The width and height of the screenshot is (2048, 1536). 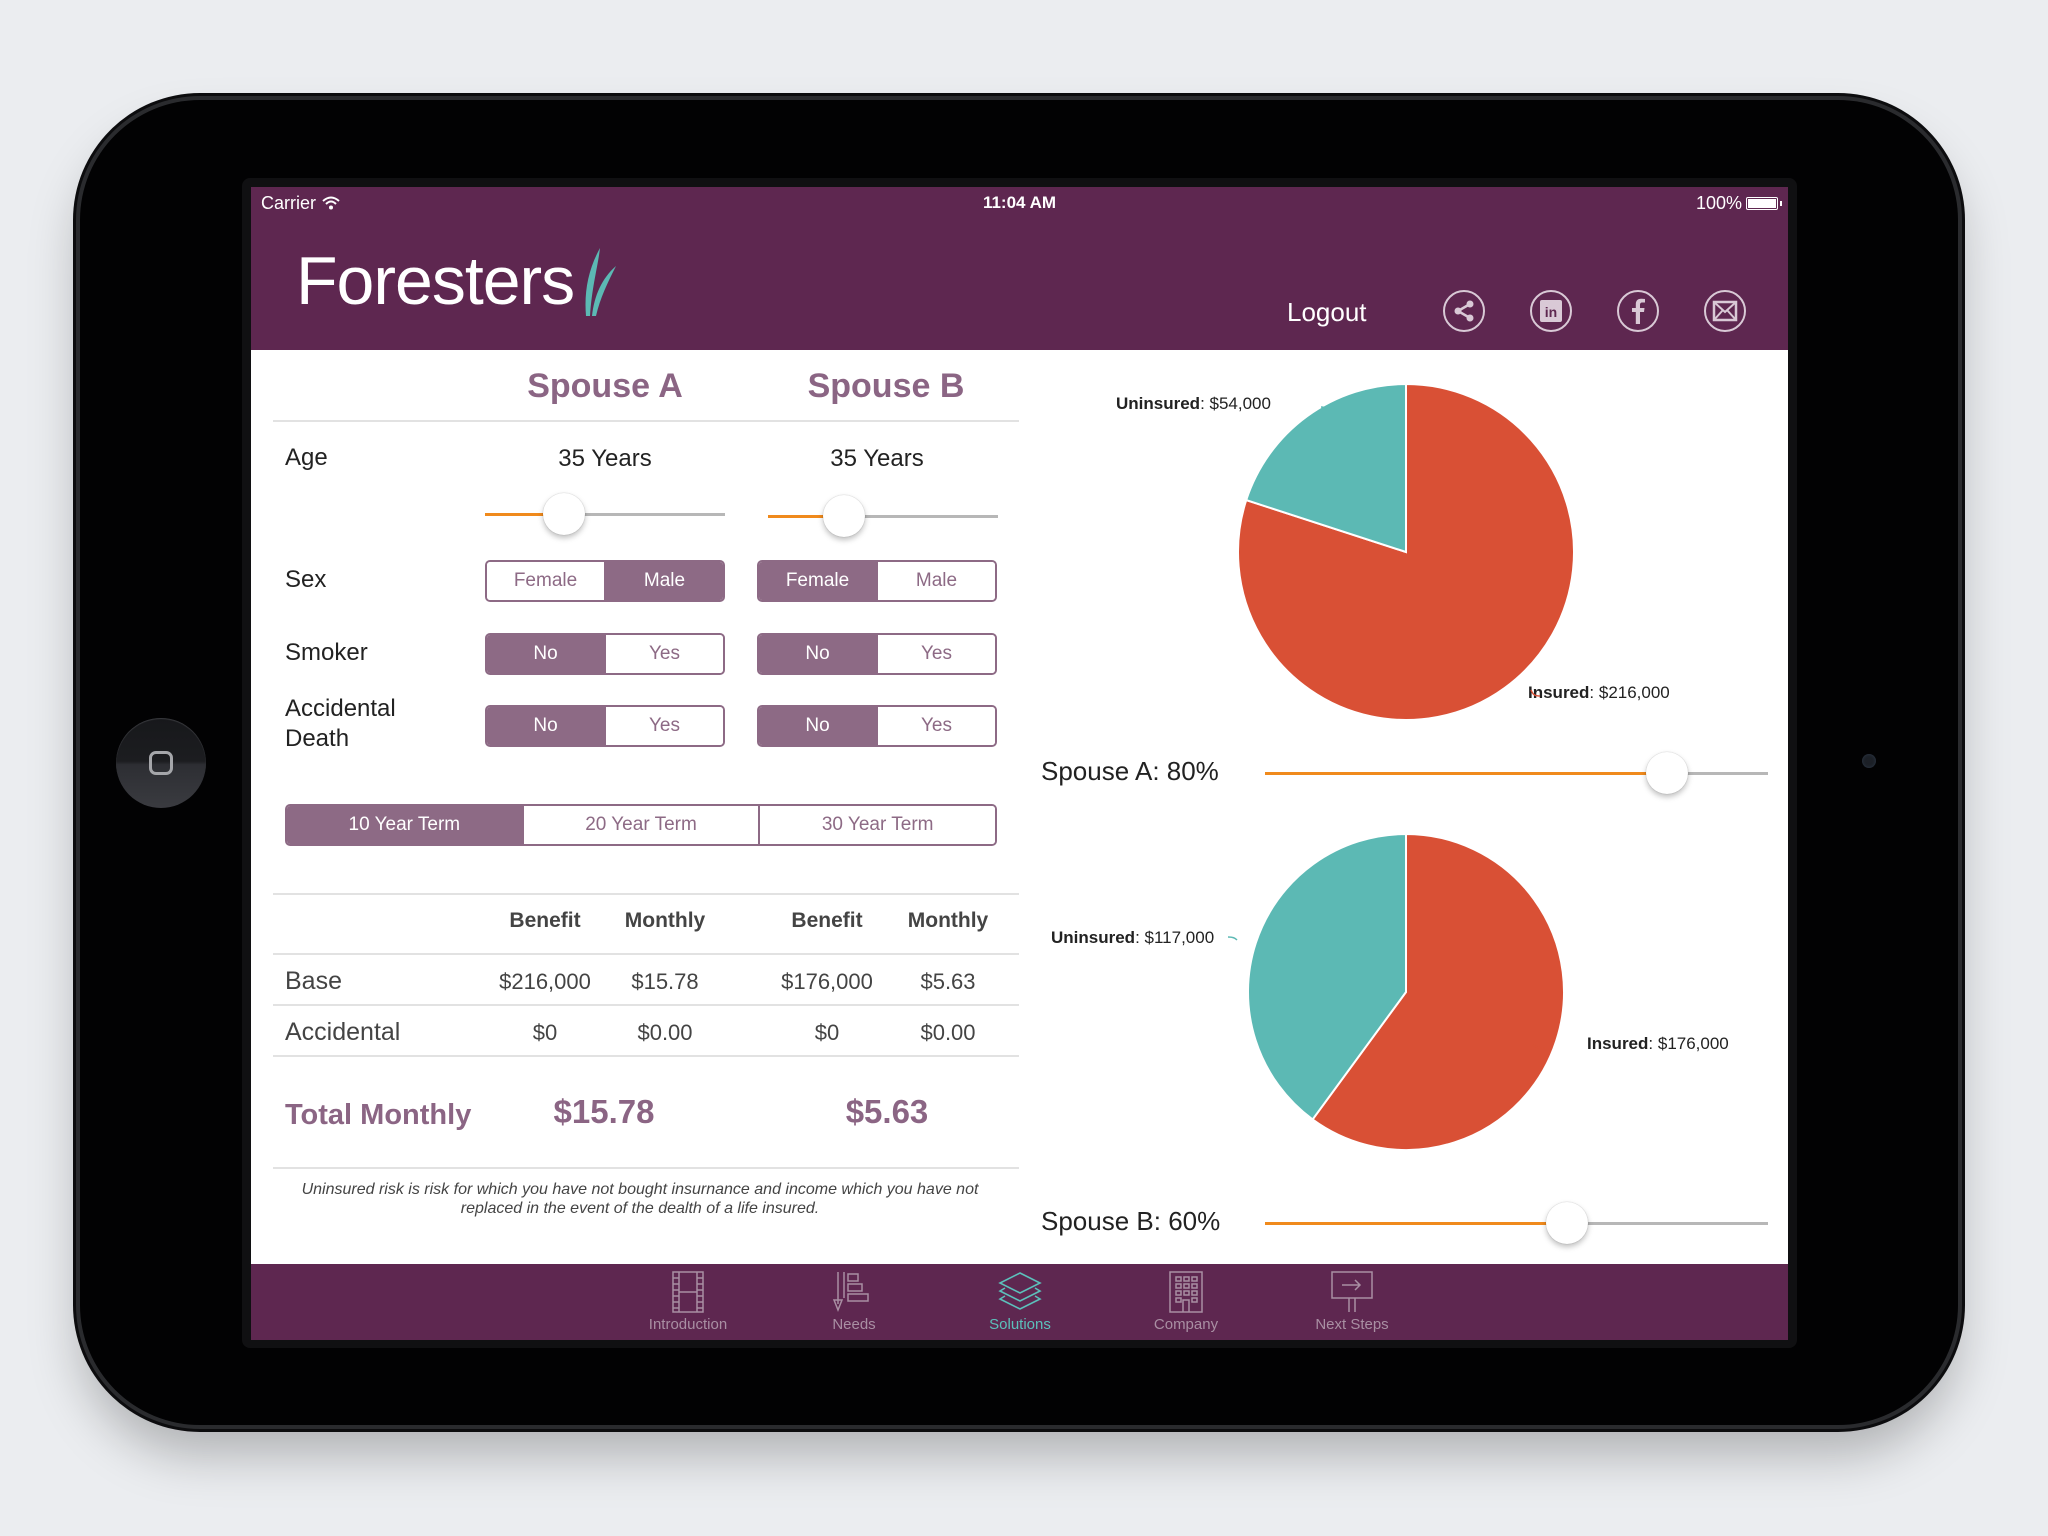 What do you see at coordinates (1718, 203) in the screenshot?
I see `battery-percent: 100%` at bounding box center [1718, 203].